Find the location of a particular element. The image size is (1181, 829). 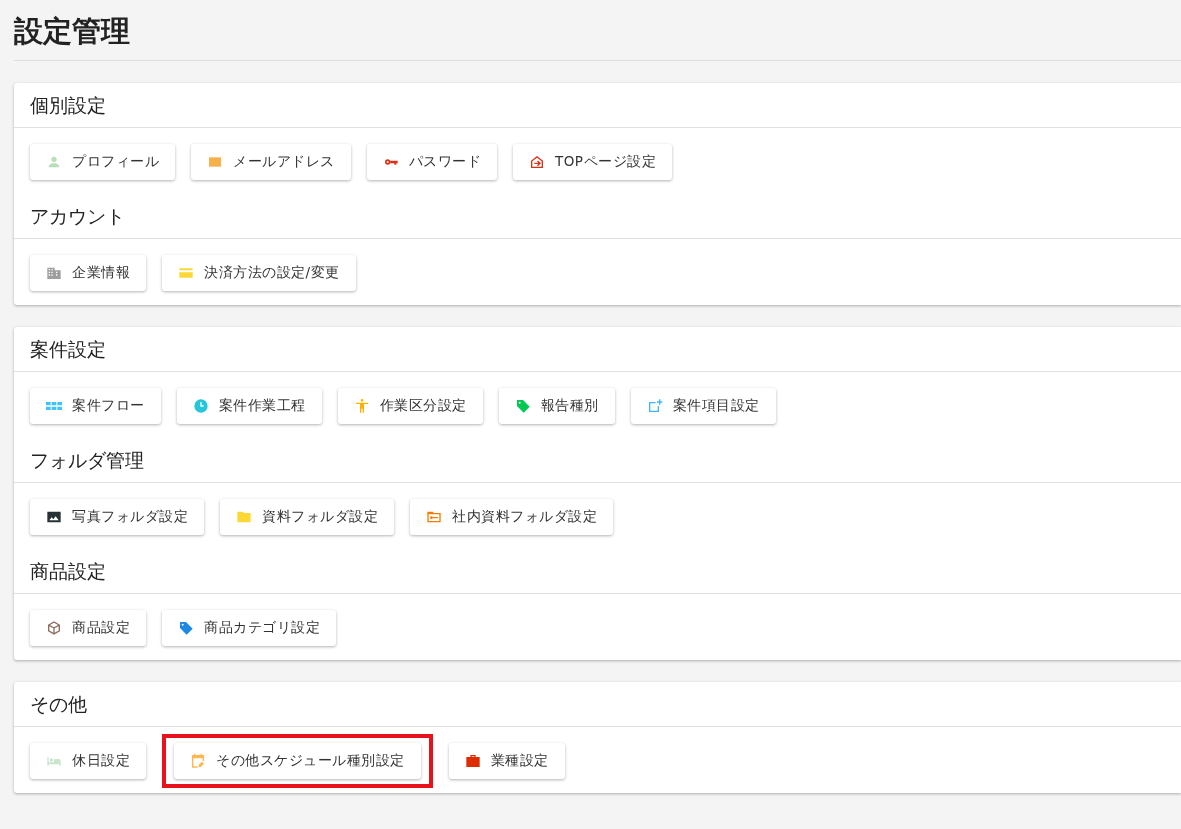

settings-button: TOPページ設定 is located at coordinates (592, 162).